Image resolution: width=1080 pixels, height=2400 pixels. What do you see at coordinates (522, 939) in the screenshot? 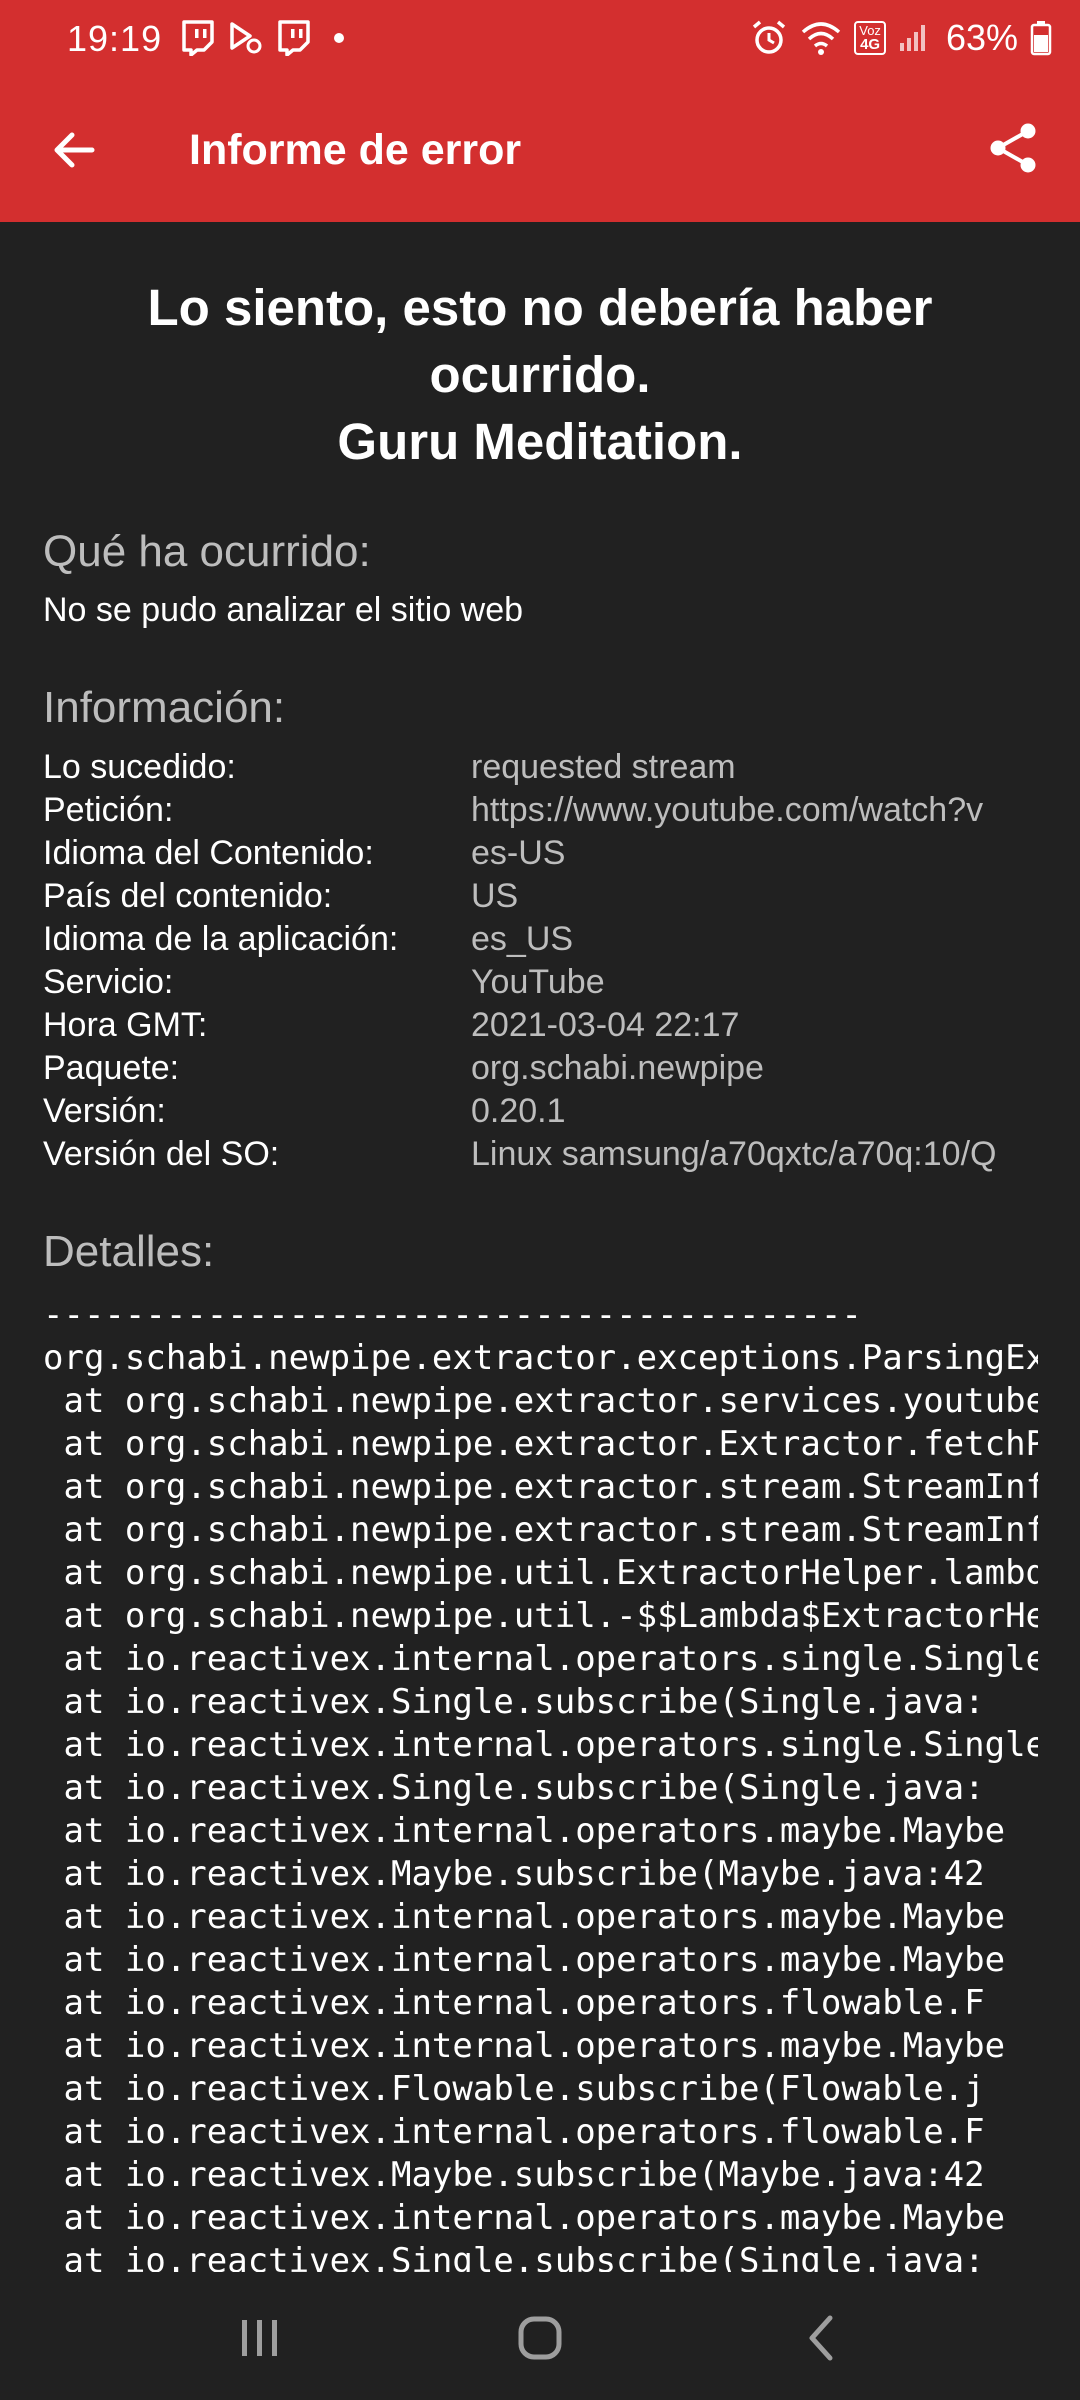
I see `info-value: es_US` at bounding box center [522, 939].